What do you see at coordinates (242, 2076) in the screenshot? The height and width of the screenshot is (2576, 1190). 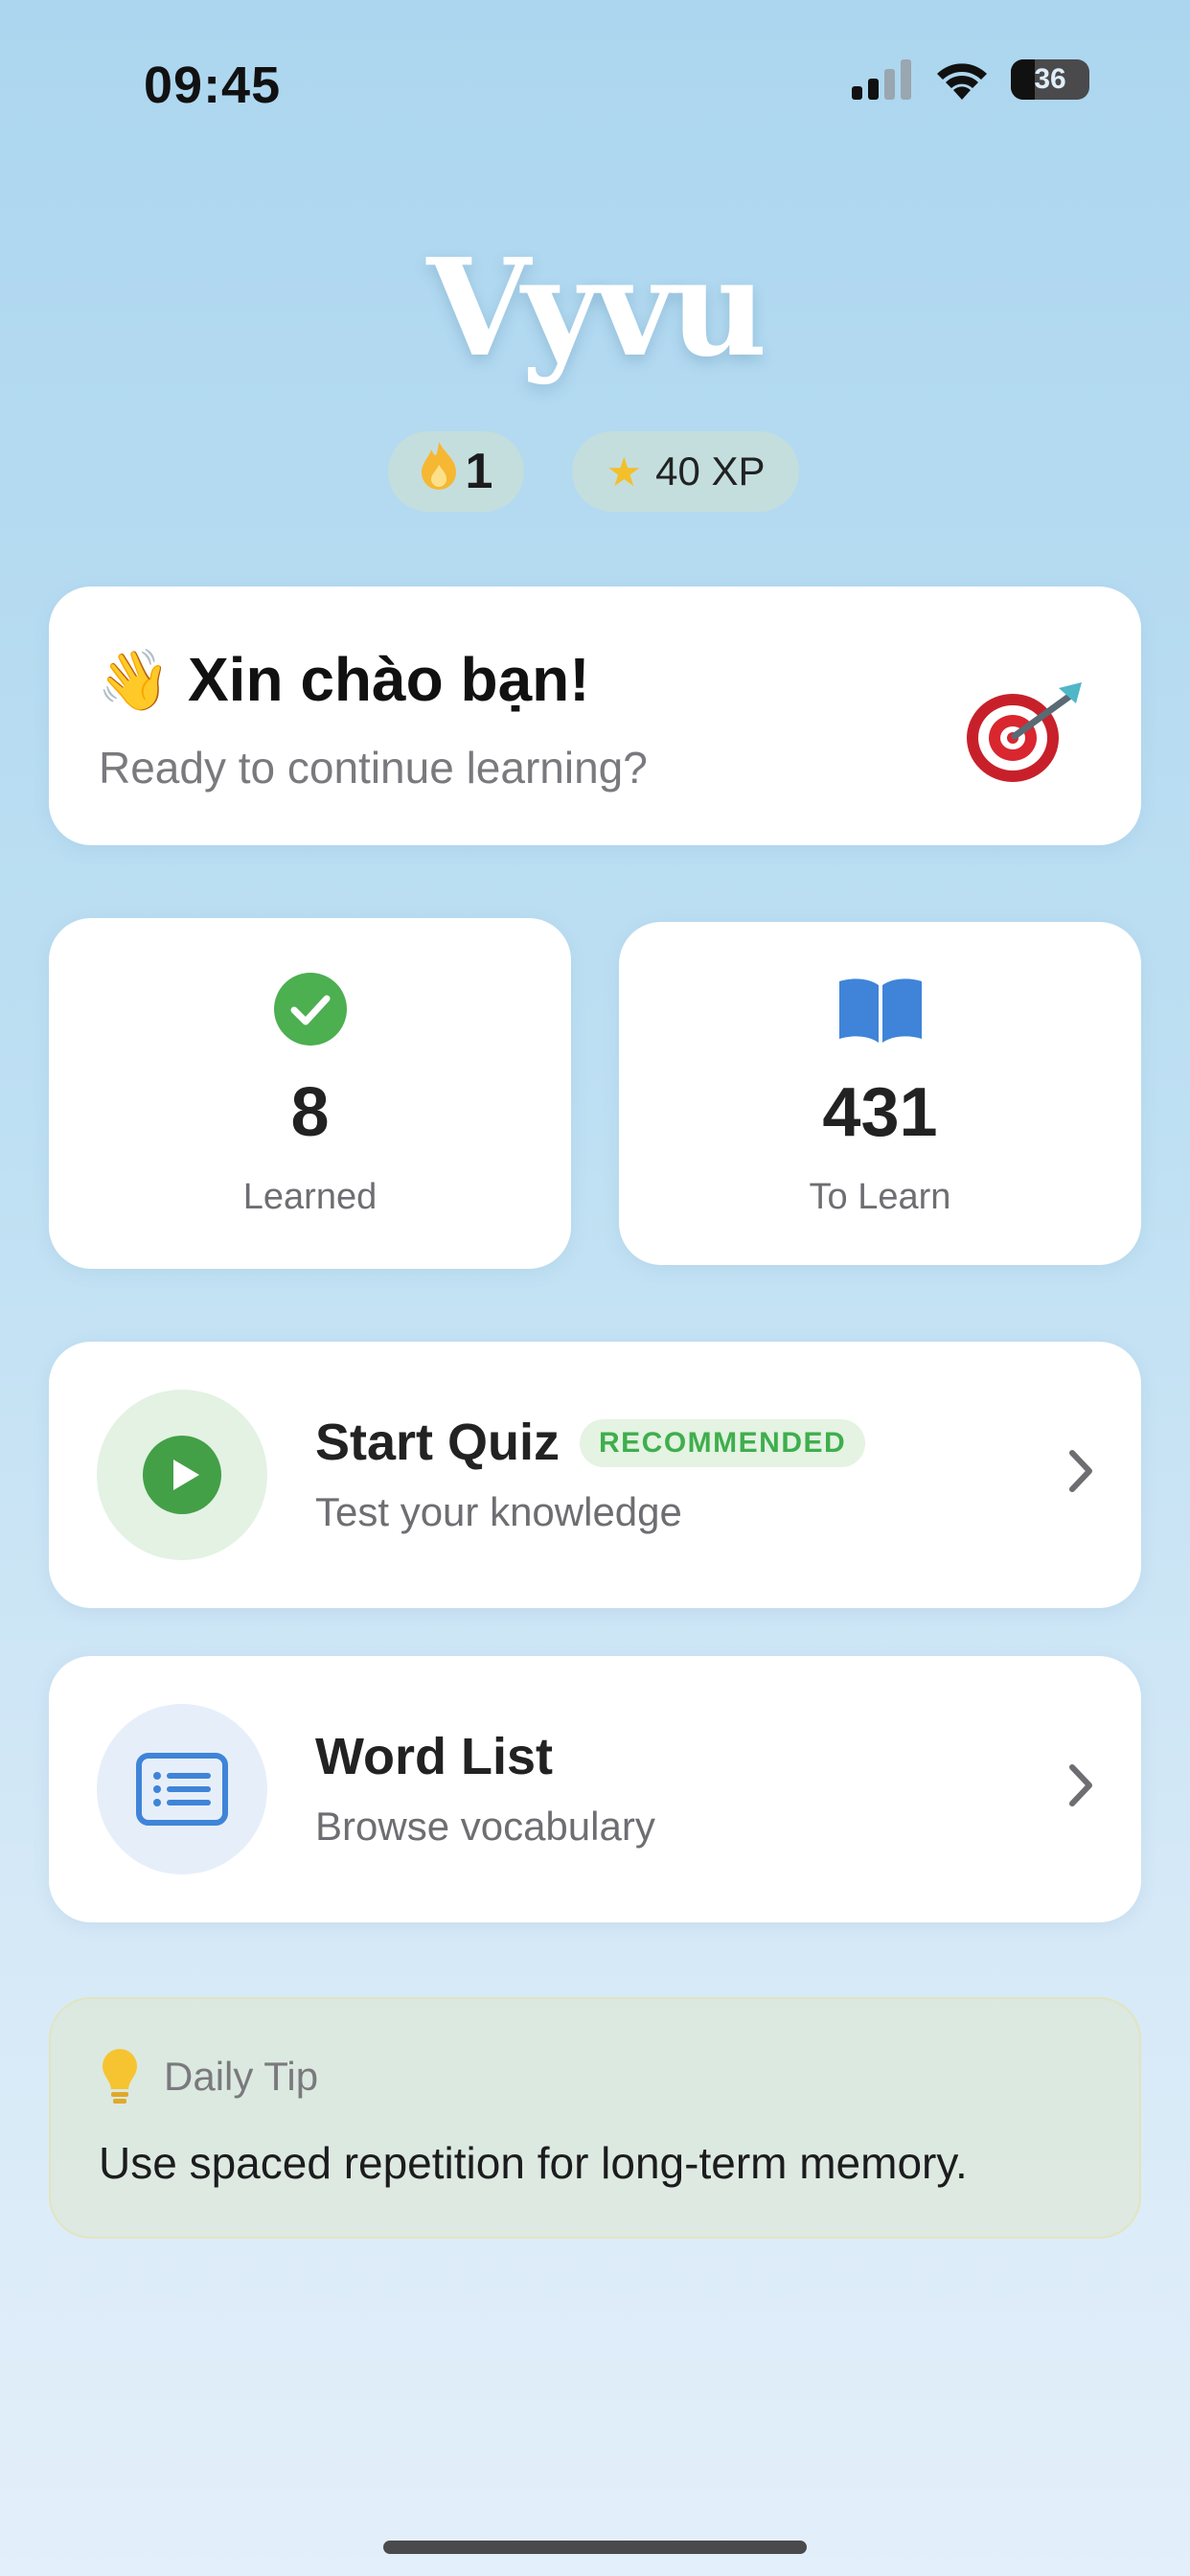 I see `daily-tip-label: Daily Tip` at bounding box center [242, 2076].